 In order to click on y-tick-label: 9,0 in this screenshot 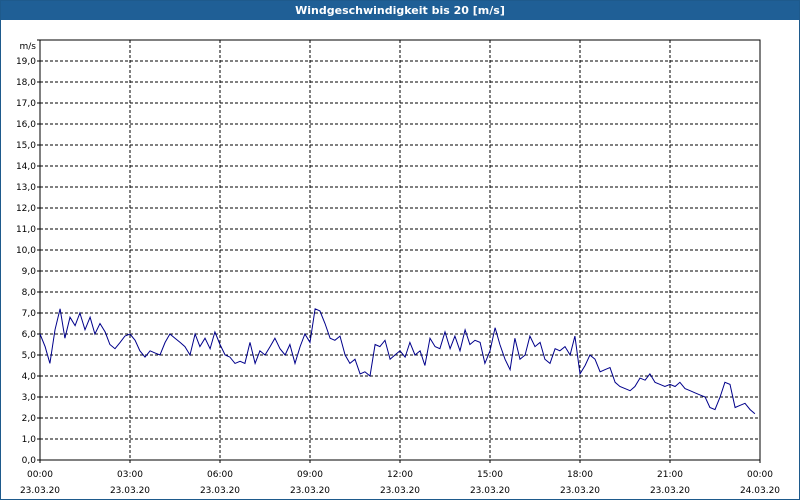, I will do `click(29, 272)`.